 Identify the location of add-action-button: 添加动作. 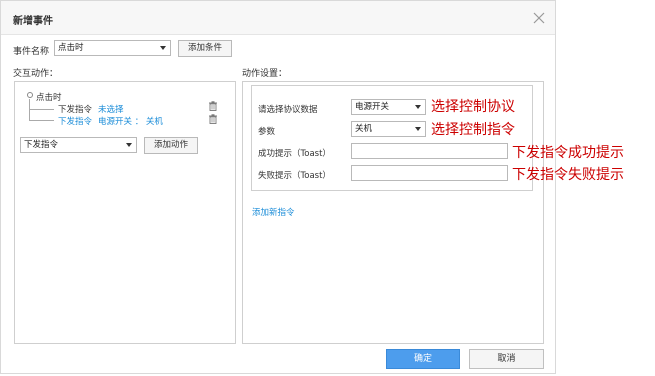
(171, 145).